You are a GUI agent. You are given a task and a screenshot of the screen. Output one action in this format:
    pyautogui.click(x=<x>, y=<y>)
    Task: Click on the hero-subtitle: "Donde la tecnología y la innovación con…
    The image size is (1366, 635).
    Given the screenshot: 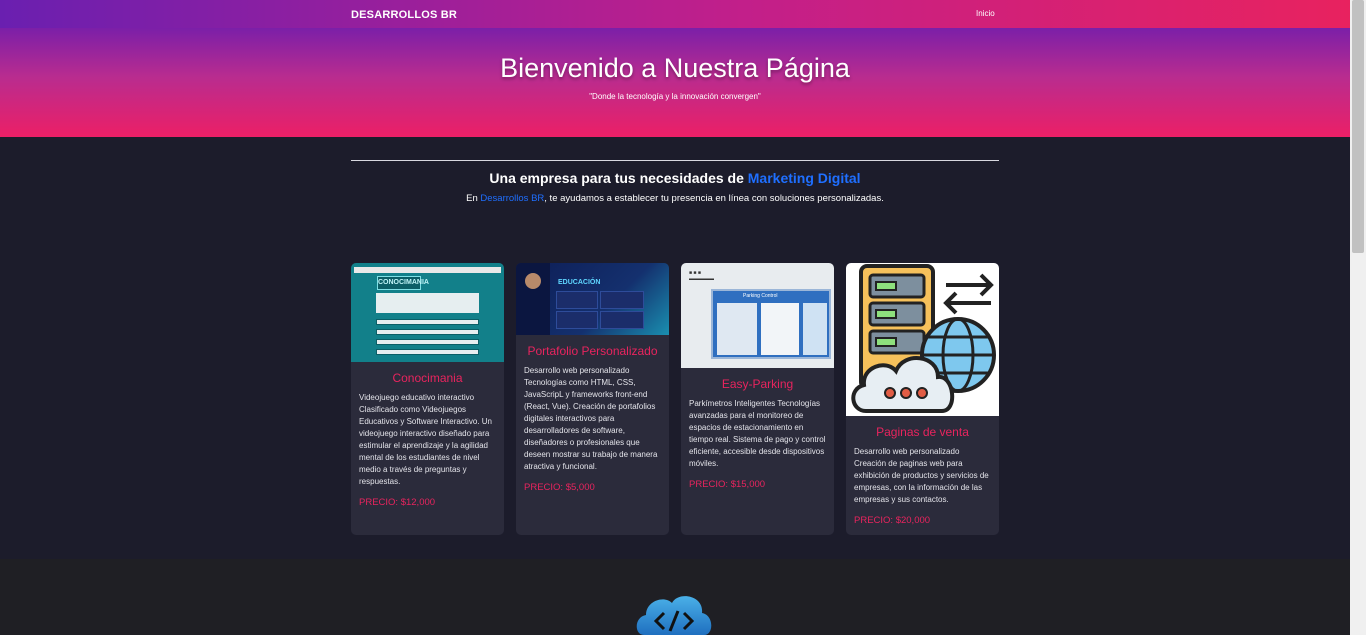 What is the action you would take?
    pyautogui.click(x=675, y=96)
    